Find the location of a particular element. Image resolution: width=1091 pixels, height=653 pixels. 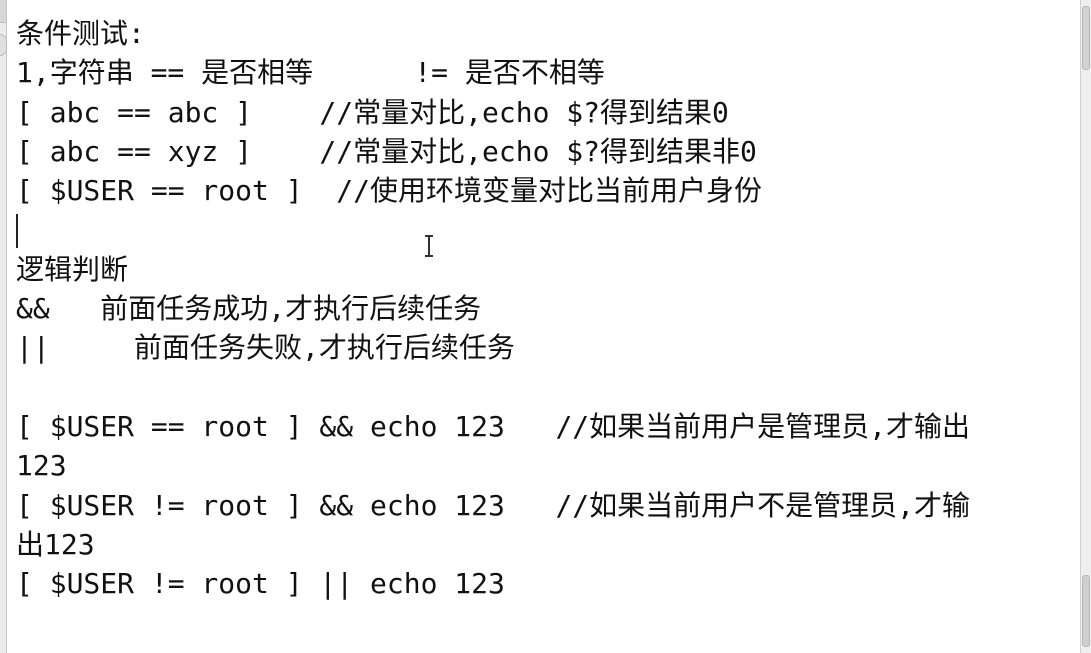

scrollbar-lower-handle is located at coordinates (1086, 611).